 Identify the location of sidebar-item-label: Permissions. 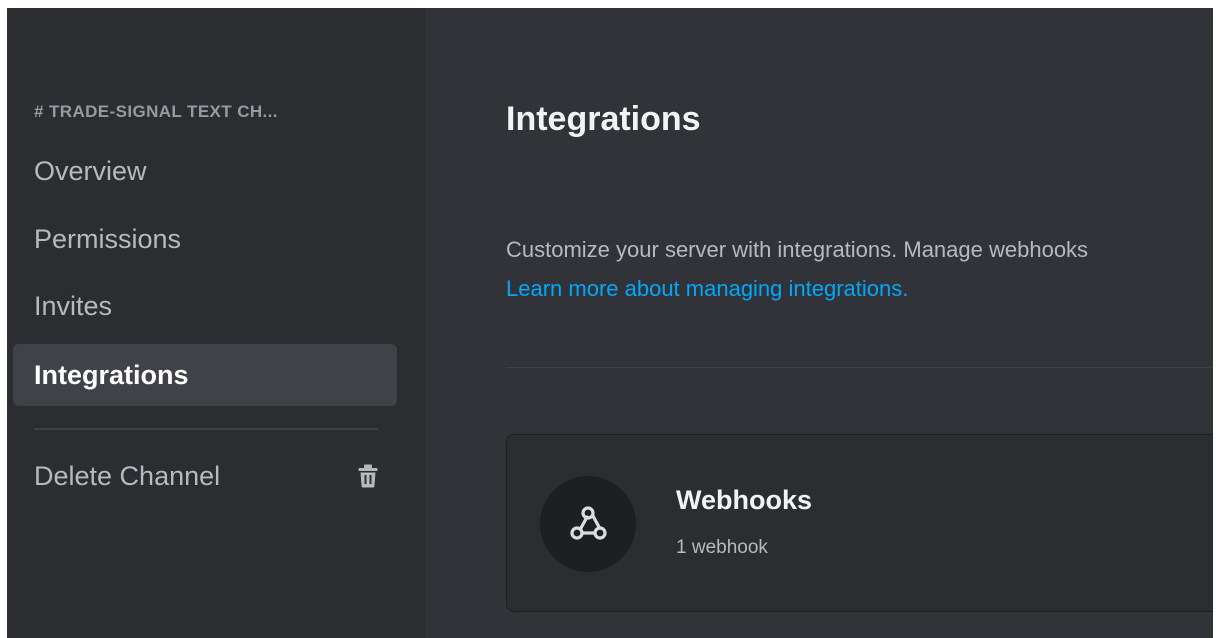
(108, 238).